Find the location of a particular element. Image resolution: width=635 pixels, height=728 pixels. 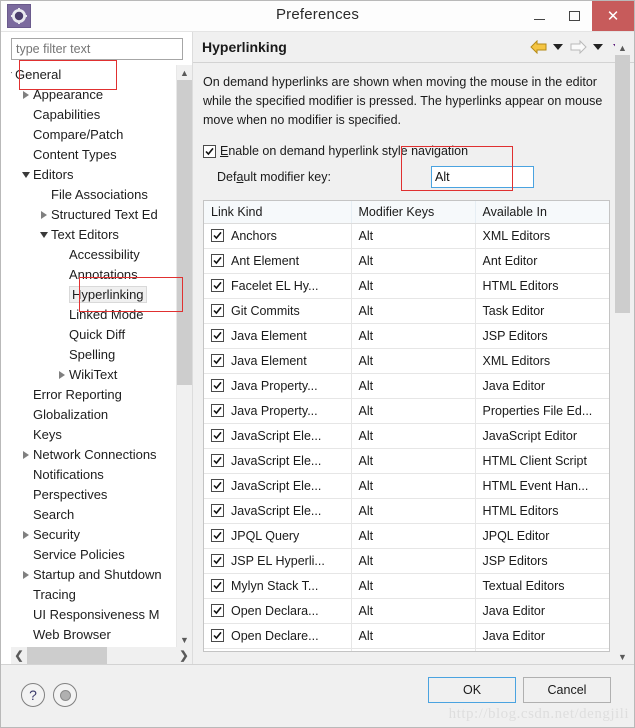

tree-item: General is located at coordinates (94, 75).